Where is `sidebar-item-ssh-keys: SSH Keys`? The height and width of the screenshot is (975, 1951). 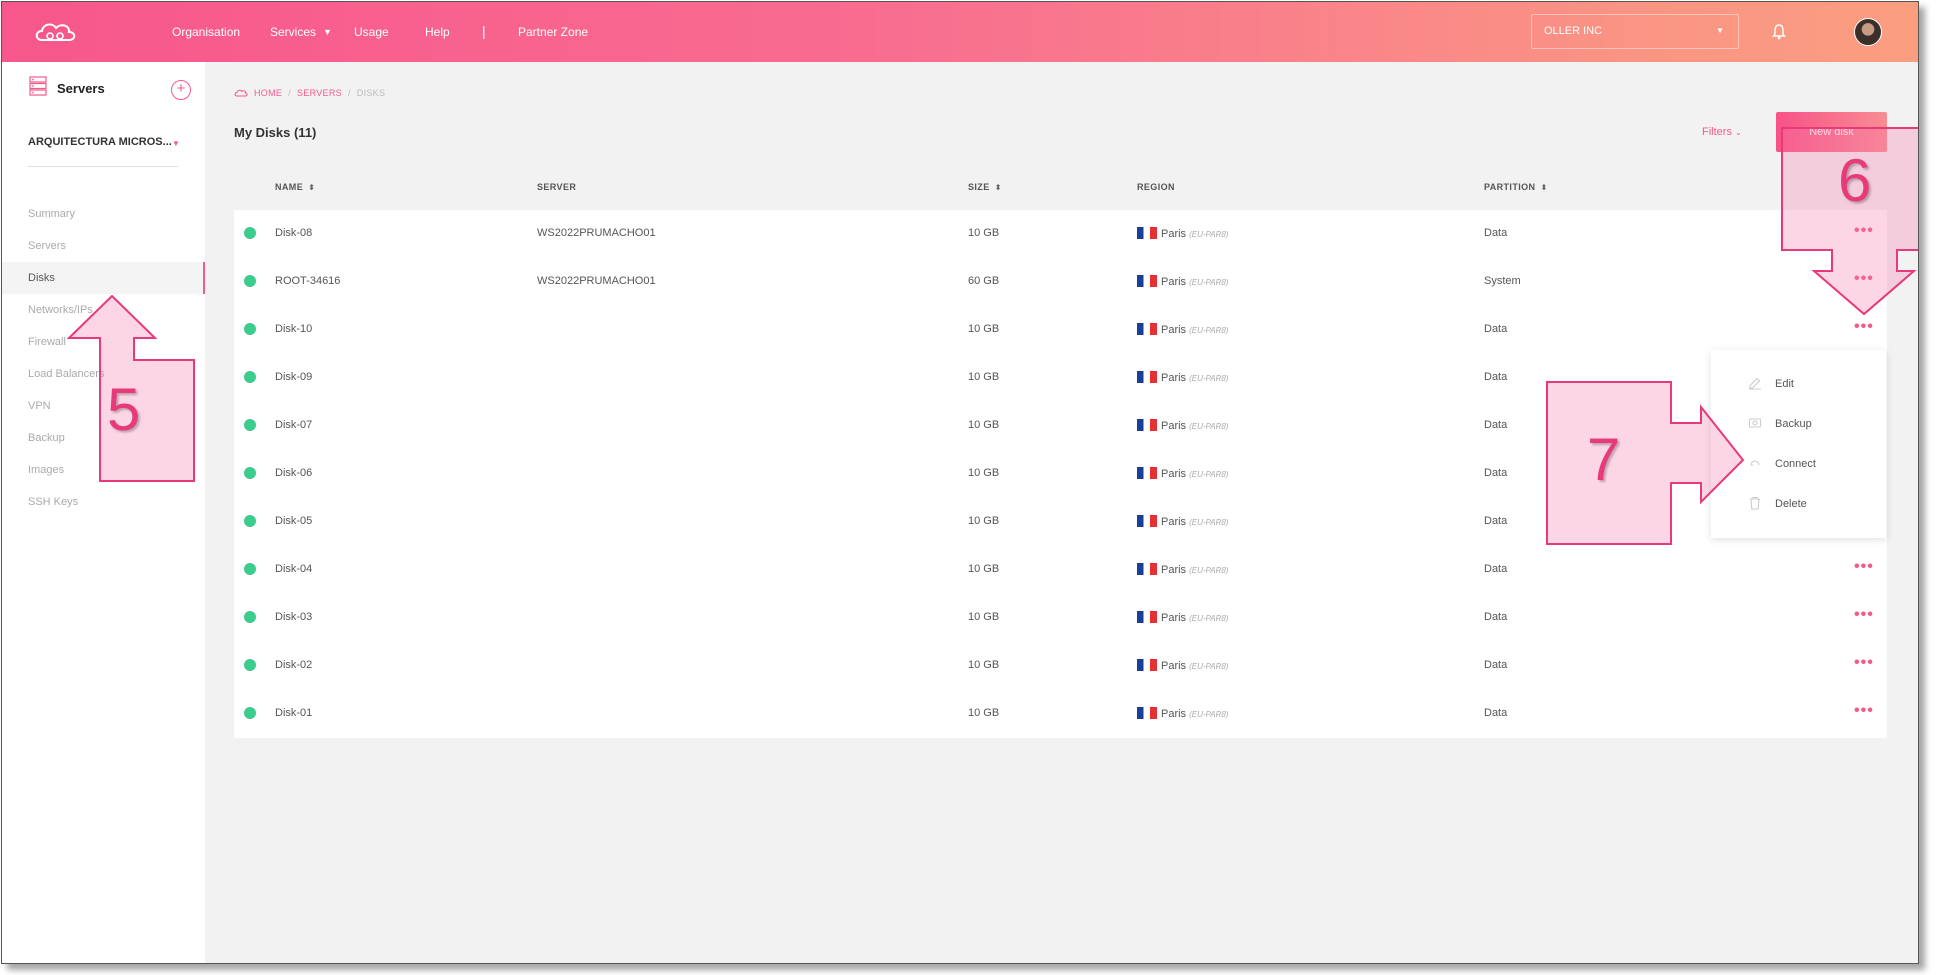
sidebar-item-ssh-keys: SSH Keys is located at coordinates (103, 502).